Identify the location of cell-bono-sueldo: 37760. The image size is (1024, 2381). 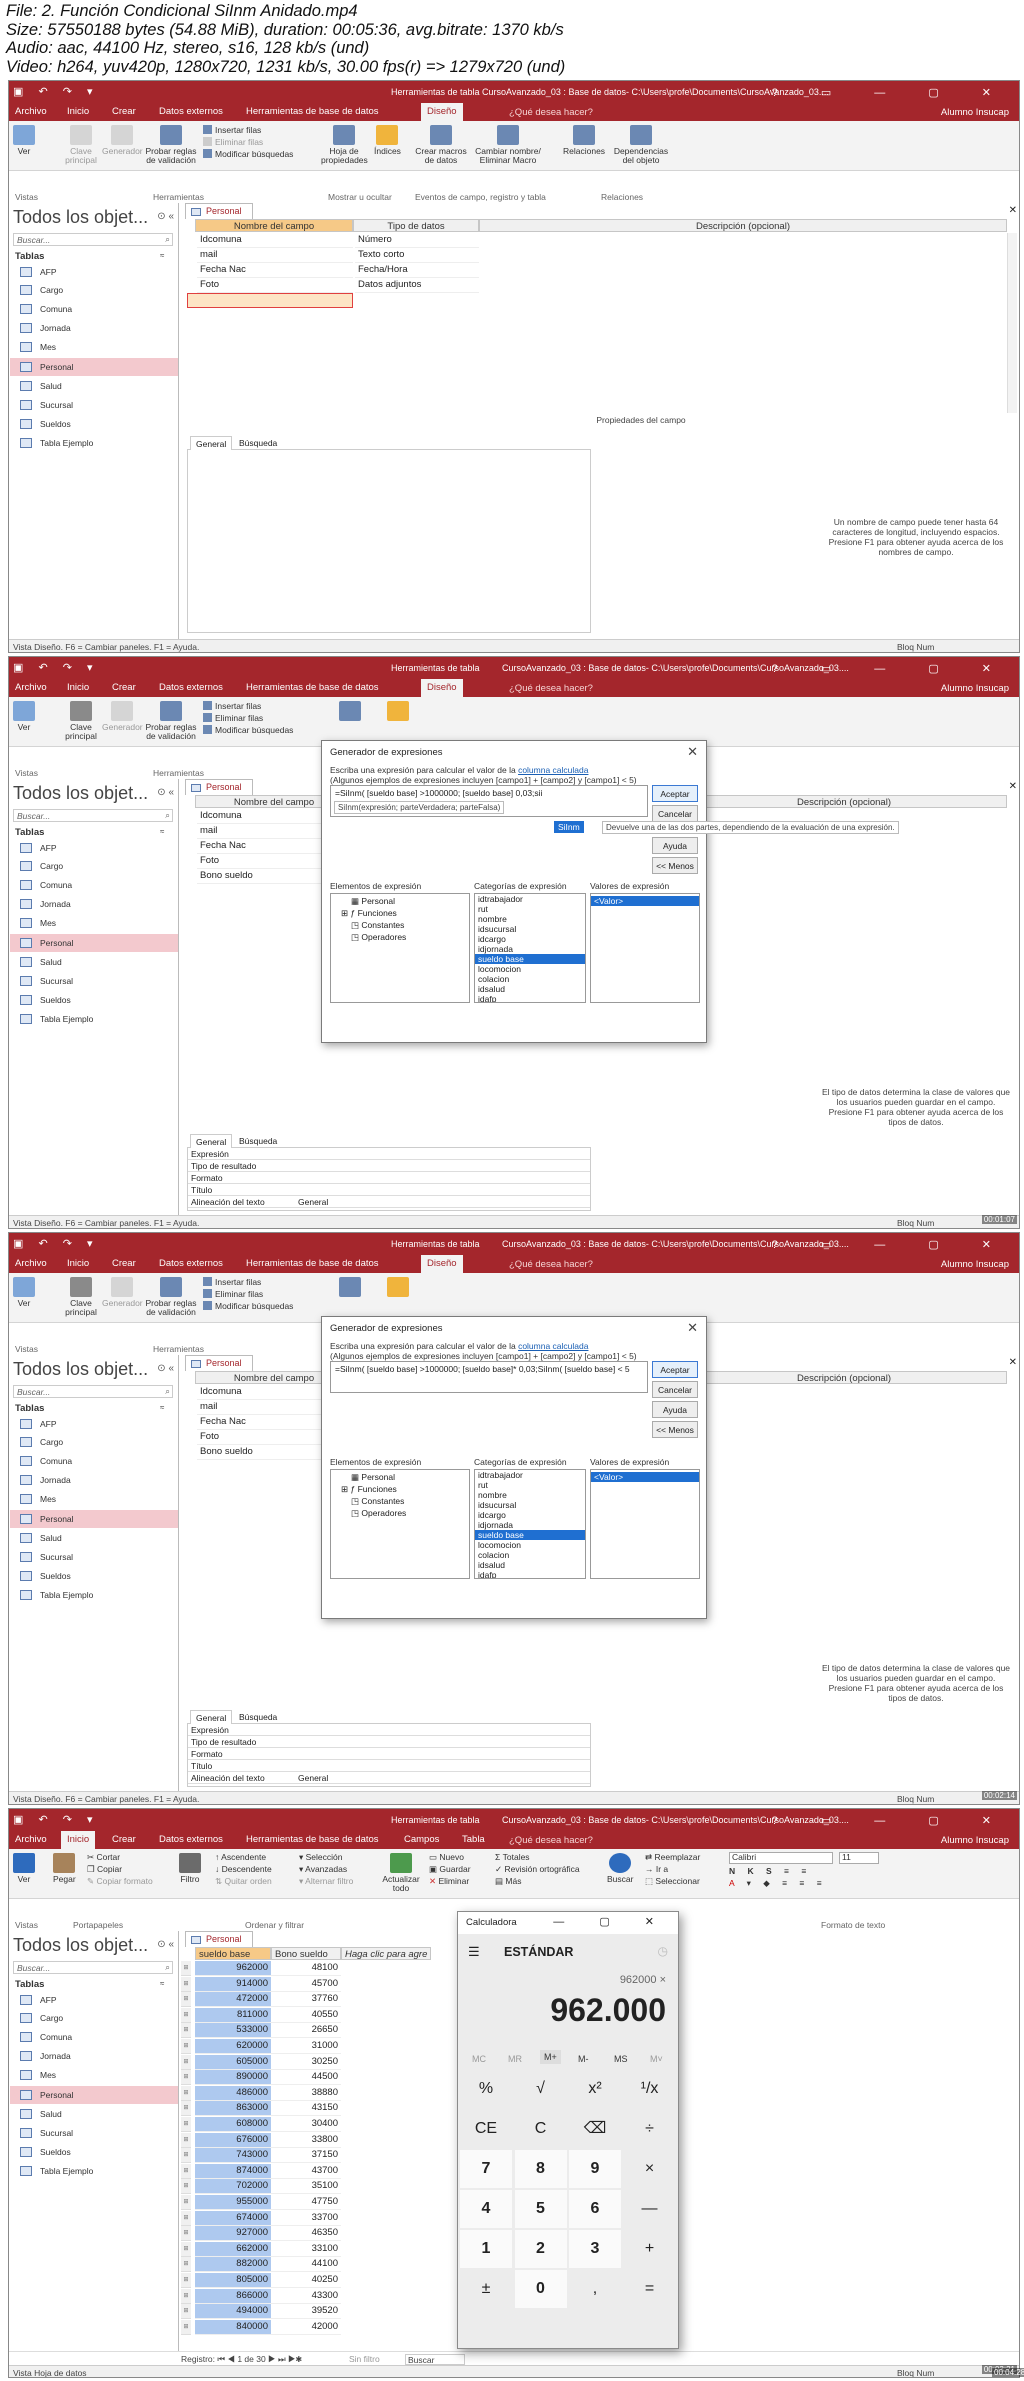
(306, 2000).